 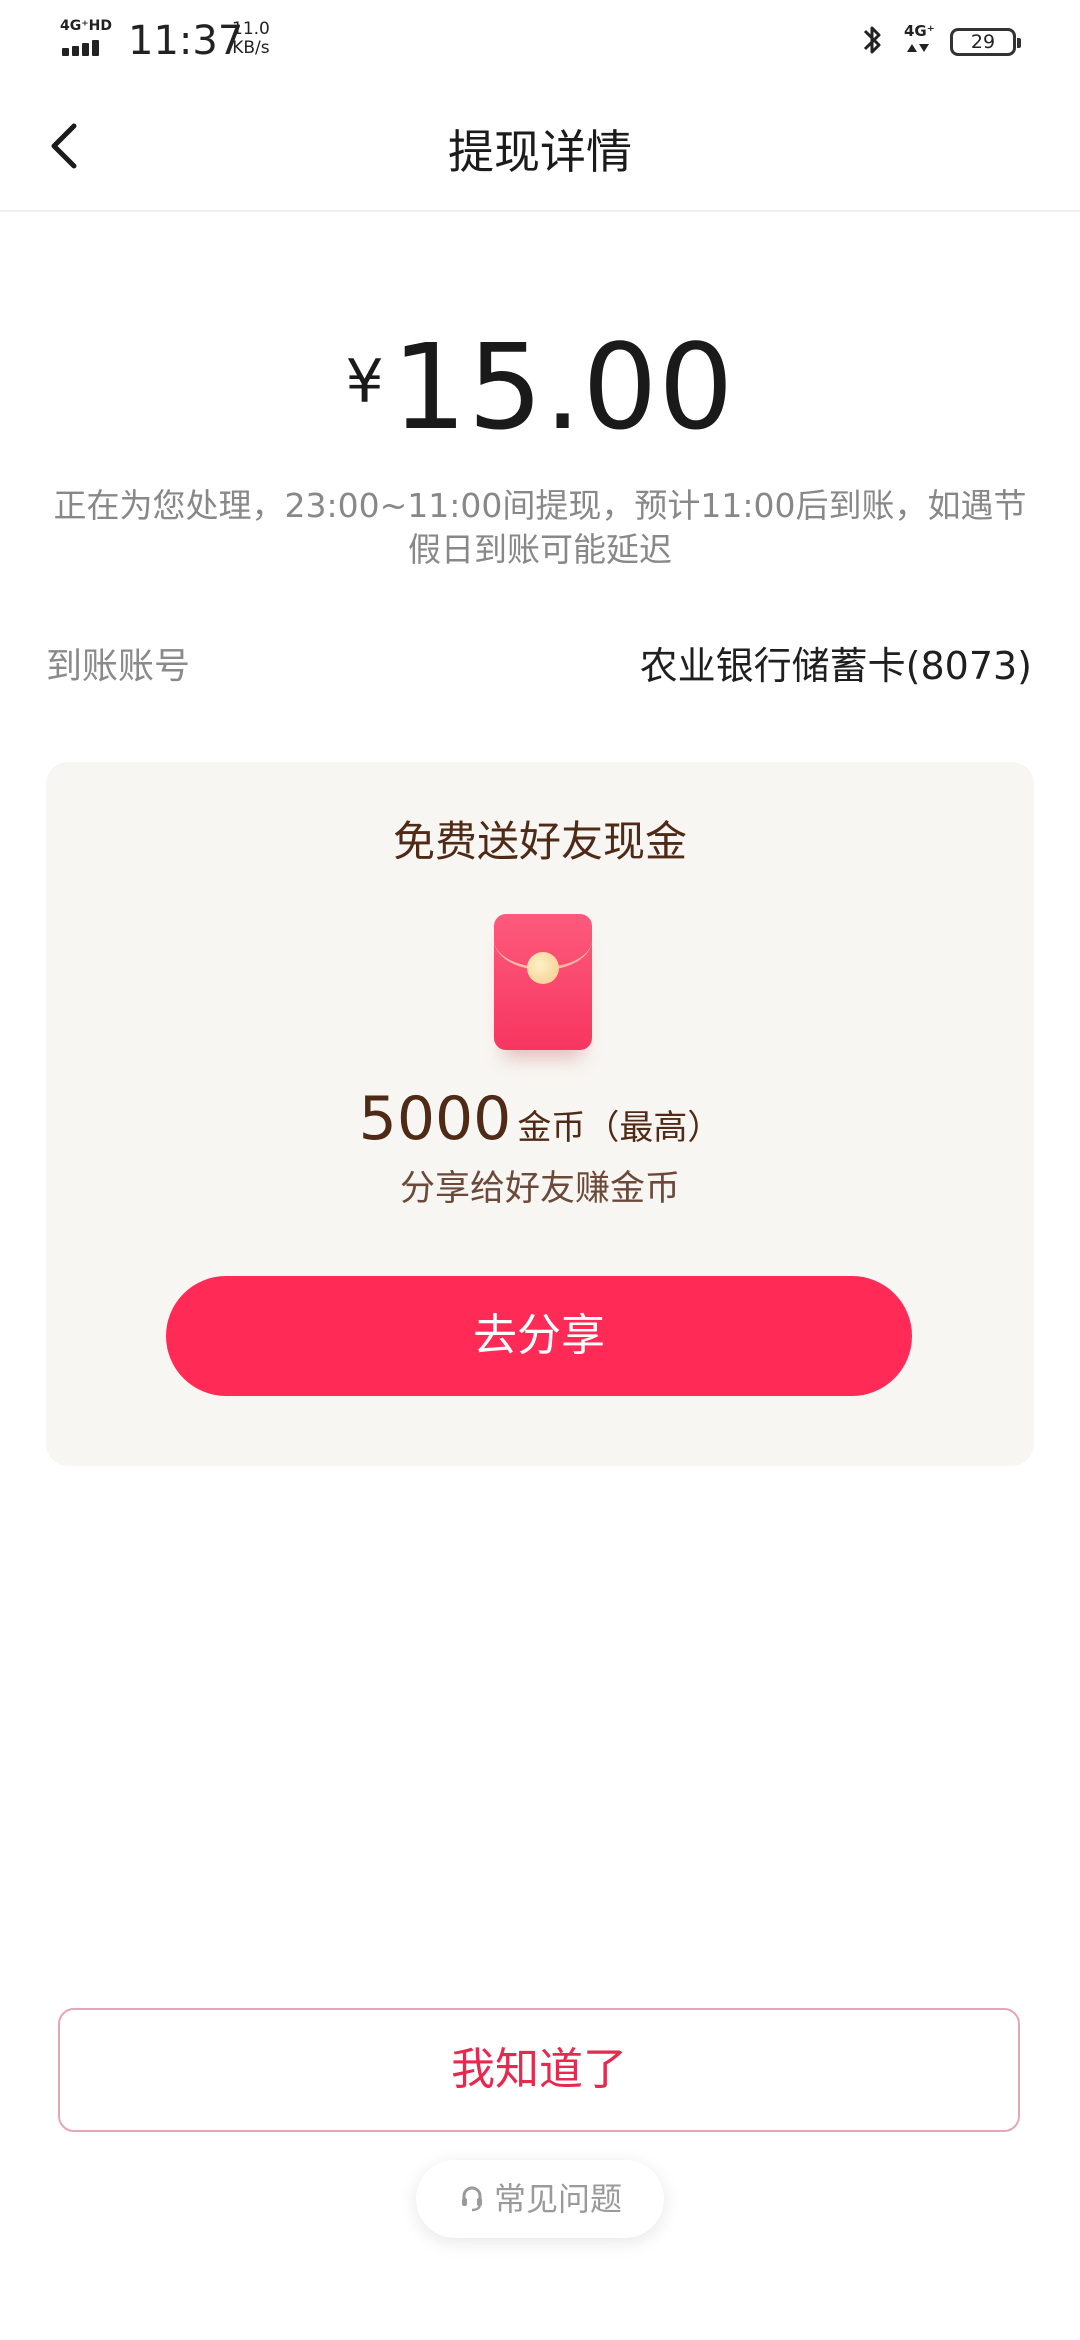 What do you see at coordinates (364, 382) in the screenshot?
I see `currency-symbol: ¥` at bounding box center [364, 382].